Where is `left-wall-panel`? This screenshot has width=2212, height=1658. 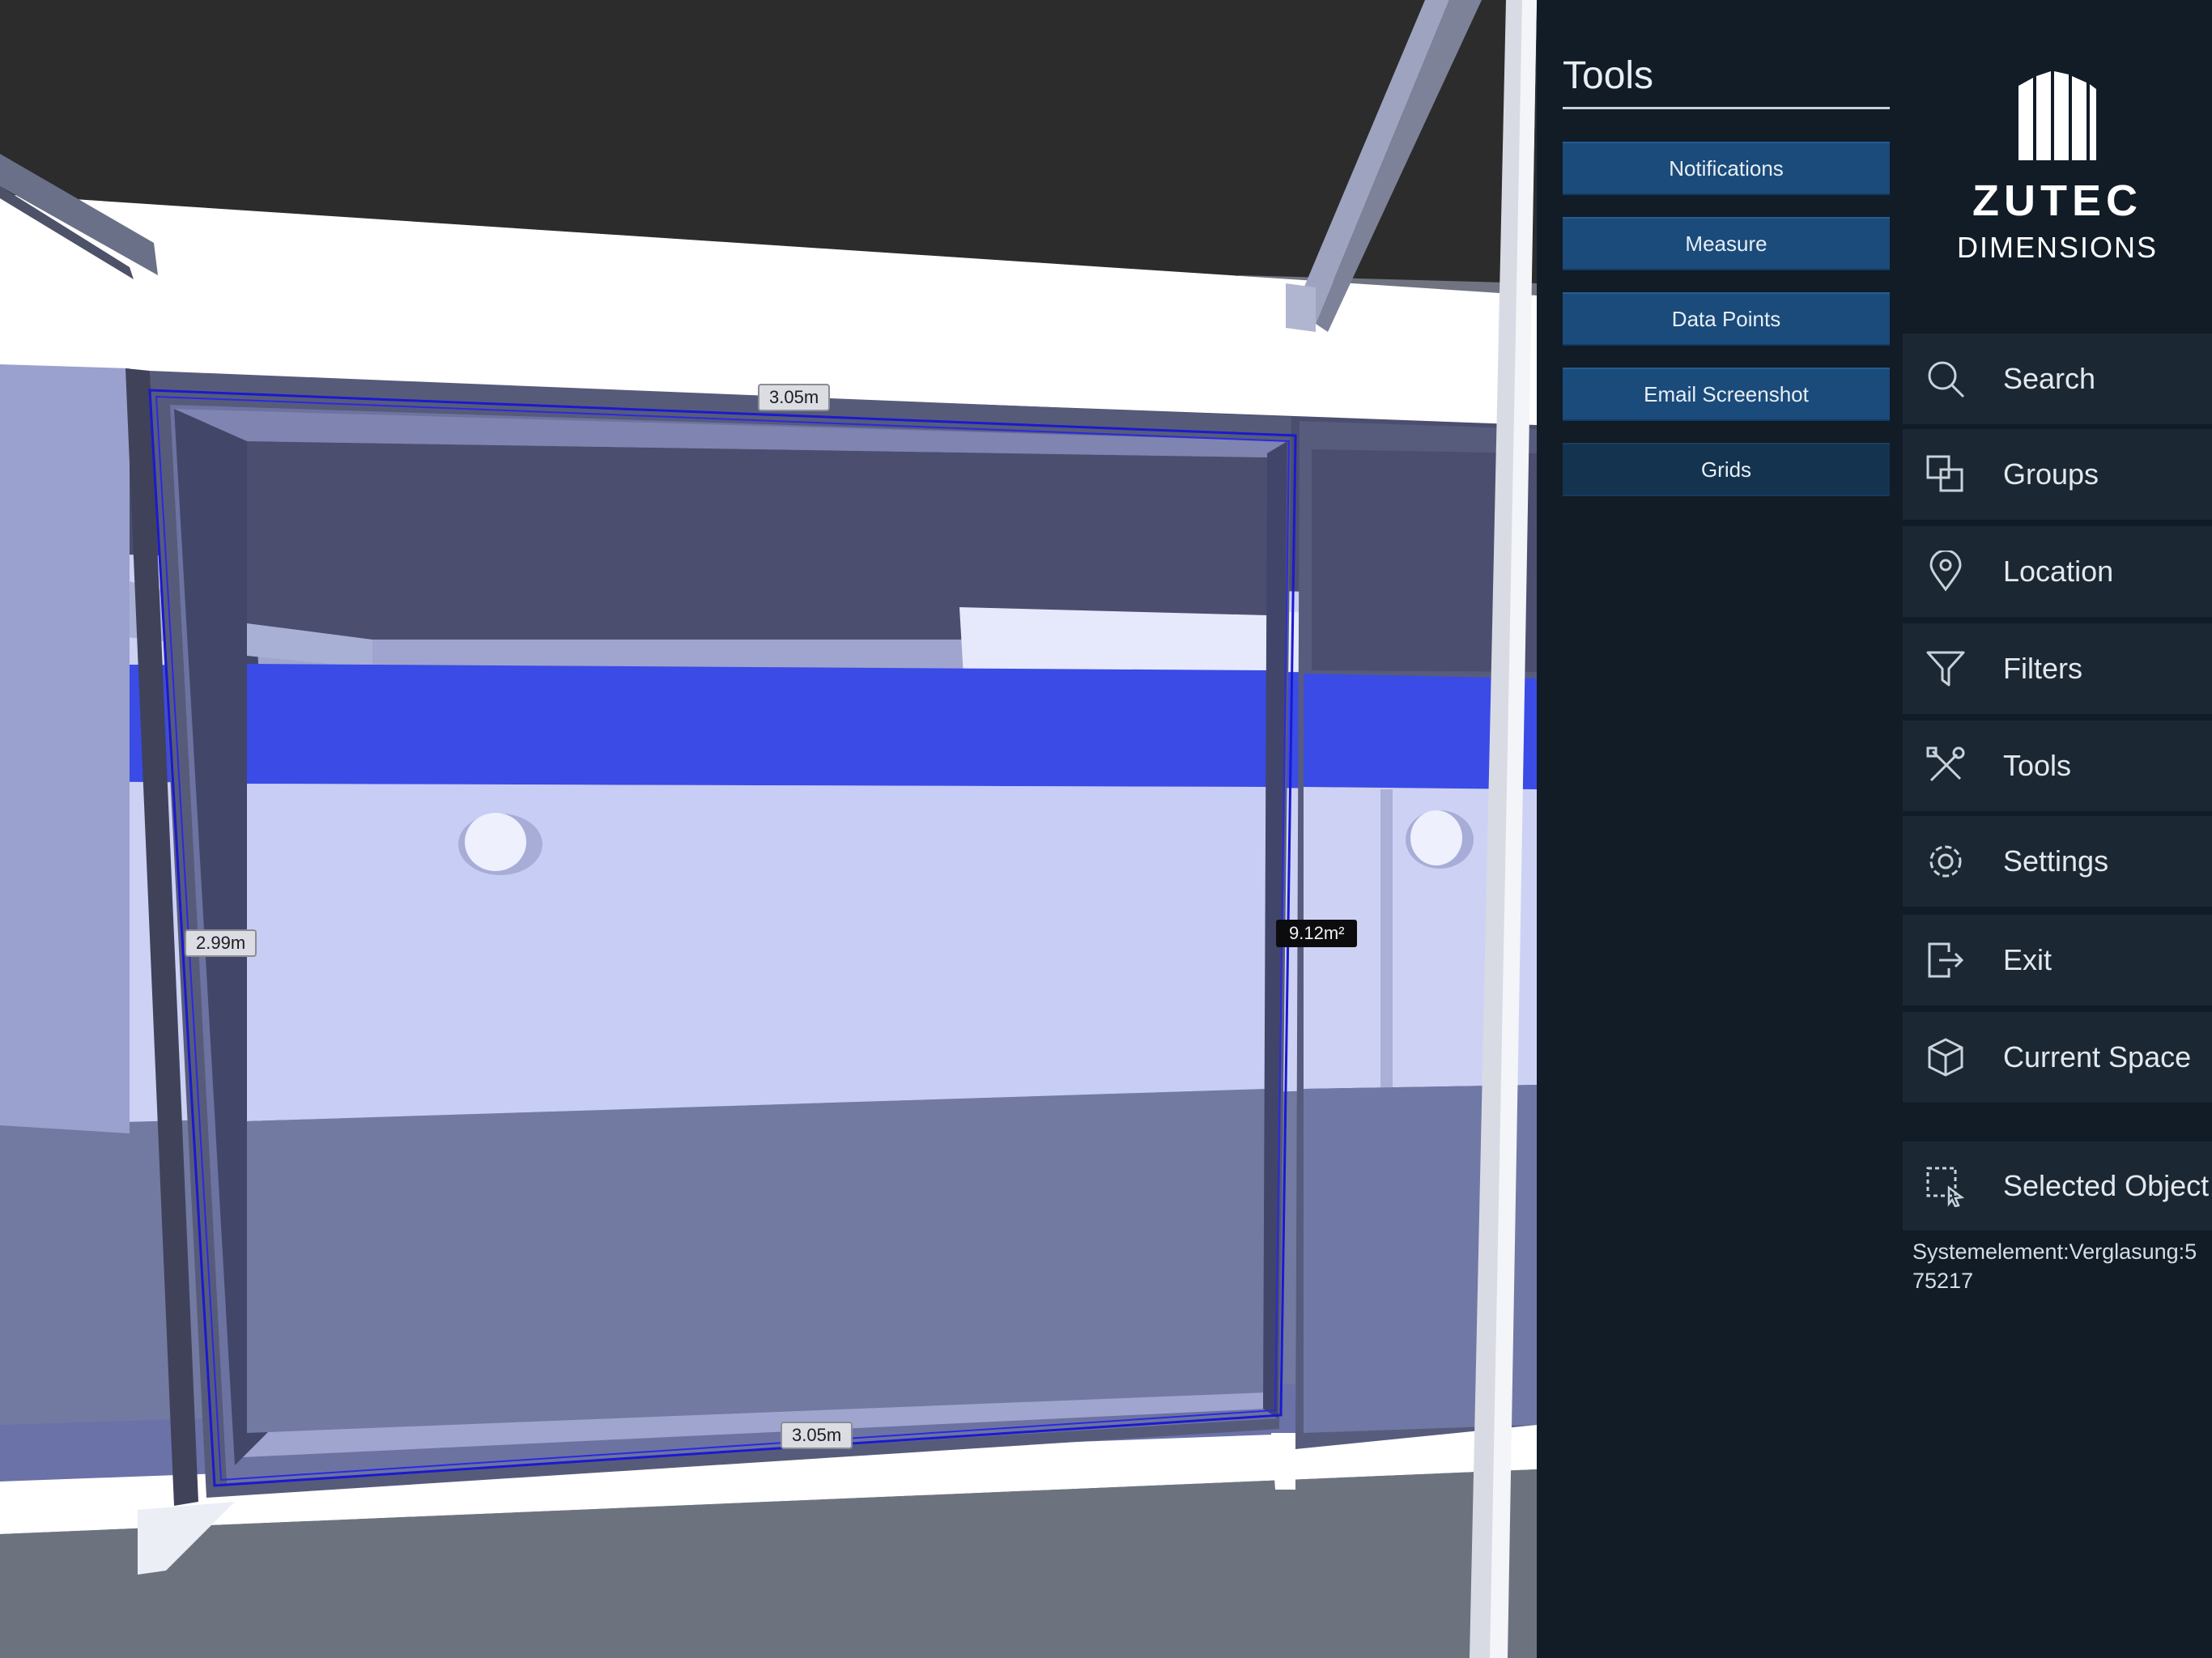 left-wall-panel is located at coordinates (65, 748).